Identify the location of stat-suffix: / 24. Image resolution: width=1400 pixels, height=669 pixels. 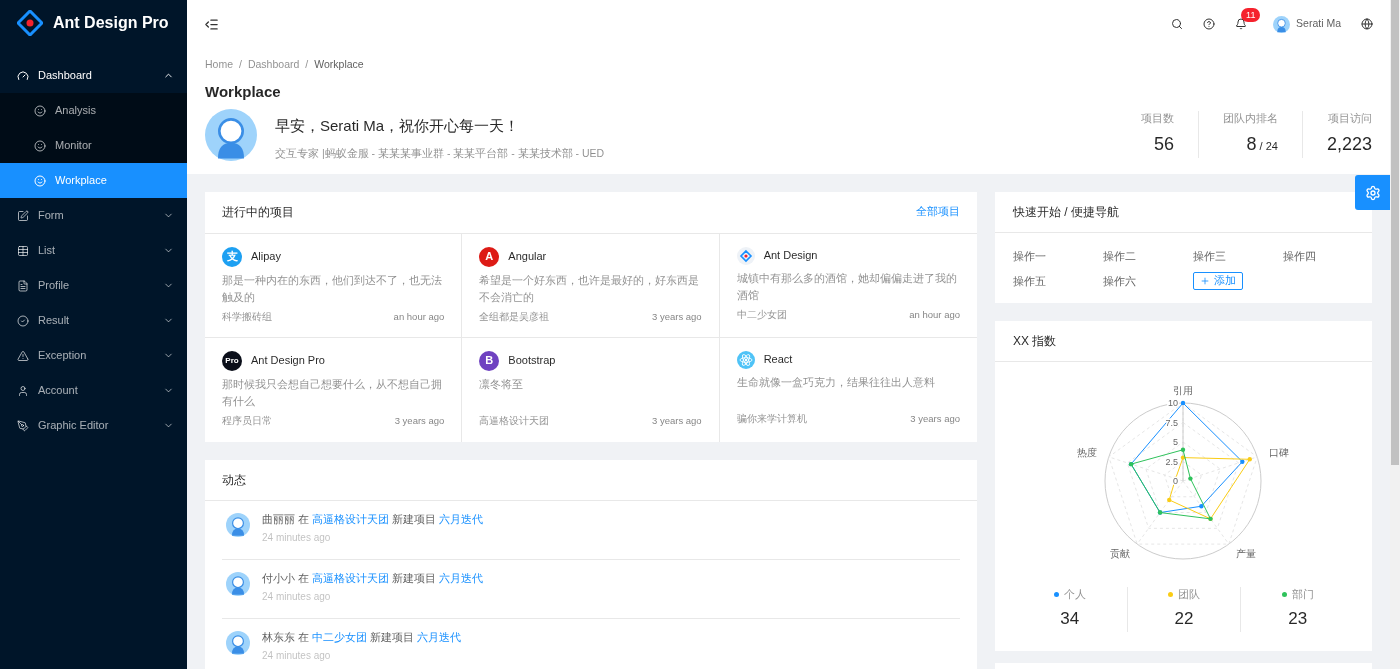
(1268, 146).